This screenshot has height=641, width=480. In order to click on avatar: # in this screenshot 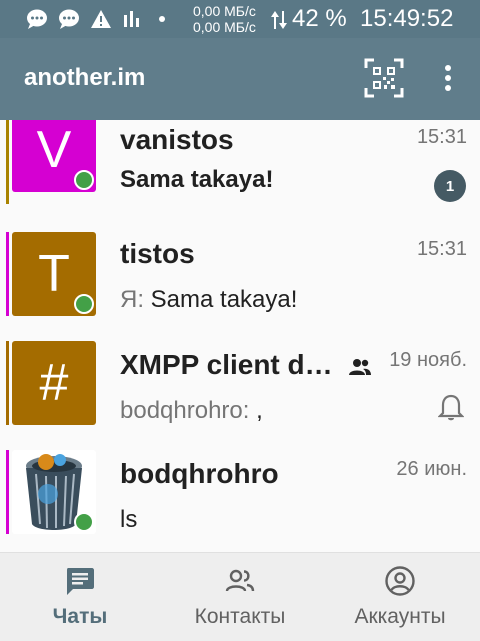, I will do `click(54, 383)`.